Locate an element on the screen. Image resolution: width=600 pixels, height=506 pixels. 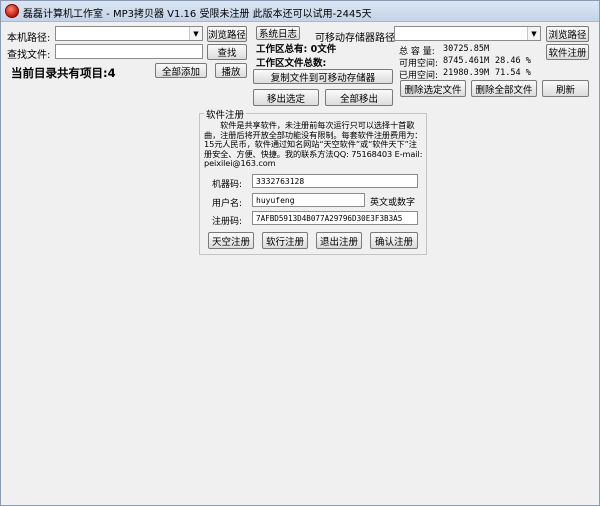
total-capacity-value: 30725.85M is located at coordinates (466, 49).